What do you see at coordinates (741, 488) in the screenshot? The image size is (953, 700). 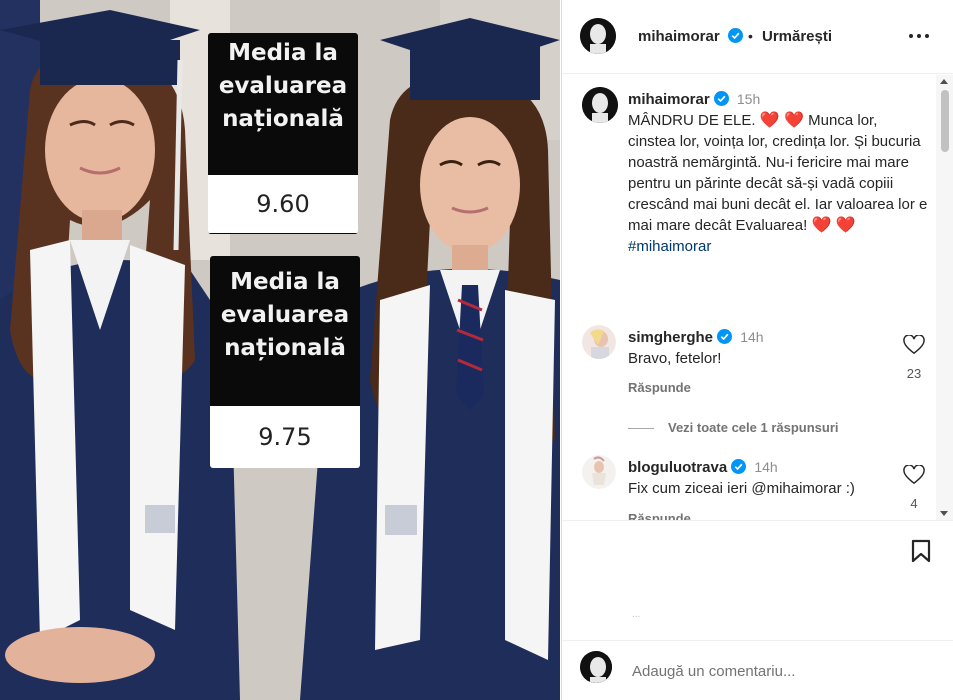 I see `comment-text: Fix cum ziceai ieri @mihaimorar :)` at bounding box center [741, 488].